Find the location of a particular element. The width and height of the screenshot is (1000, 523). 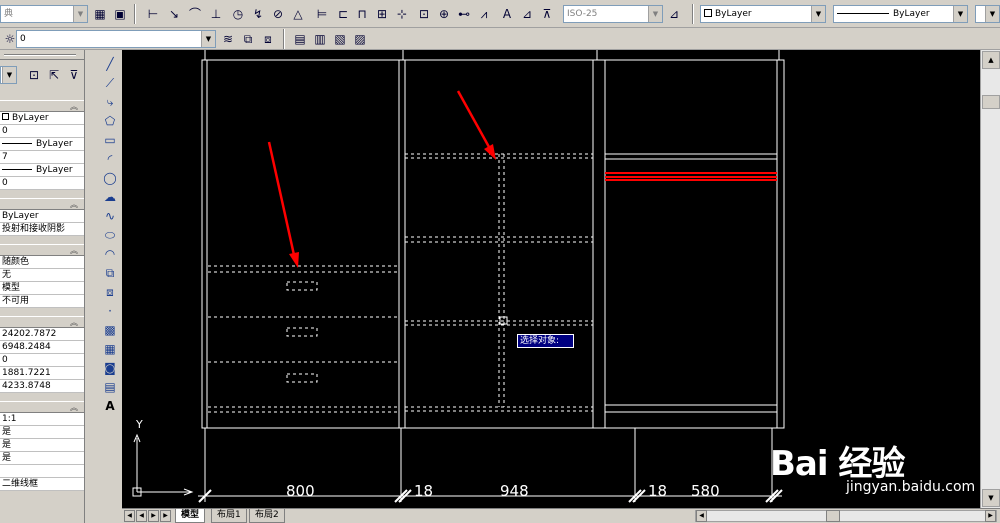

construction-line-icon: ⟋ is located at coordinates (110, 83).